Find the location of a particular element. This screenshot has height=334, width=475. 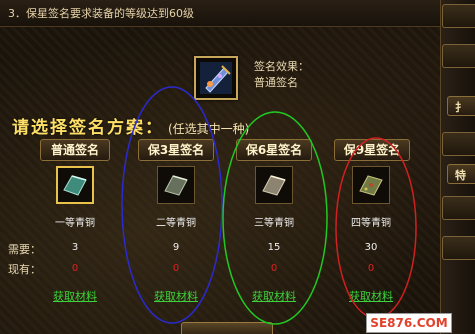

watermark-text: SE876.COM is located at coordinates (409, 323).